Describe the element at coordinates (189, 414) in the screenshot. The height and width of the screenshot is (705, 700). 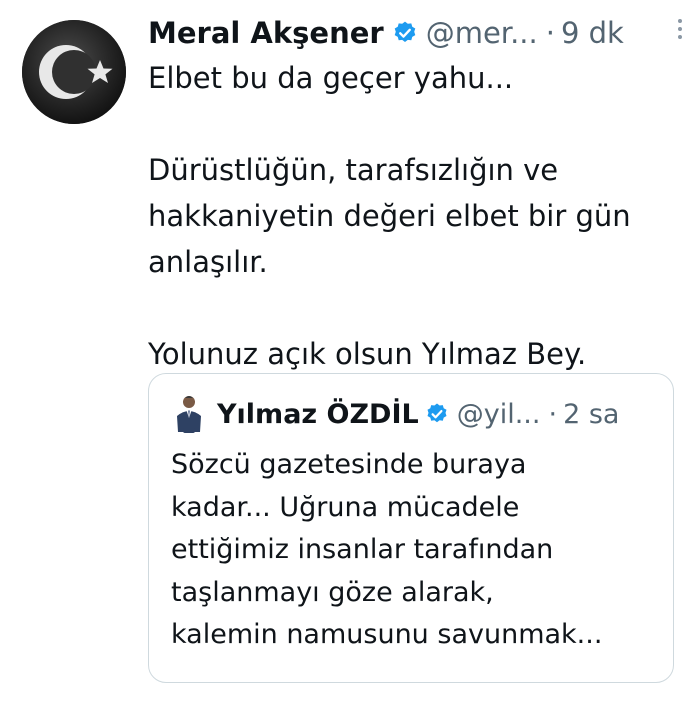
I see `quoted-author-avatar` at that location.